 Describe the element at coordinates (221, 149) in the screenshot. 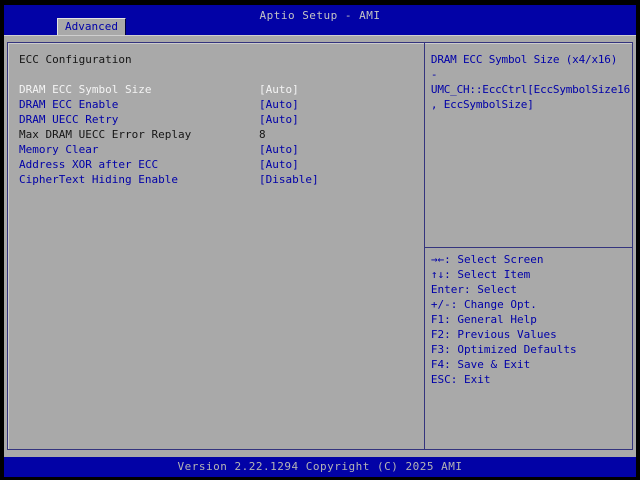

I see `setting-row-memory-clear: Memory Clear [Auto]` at that location.